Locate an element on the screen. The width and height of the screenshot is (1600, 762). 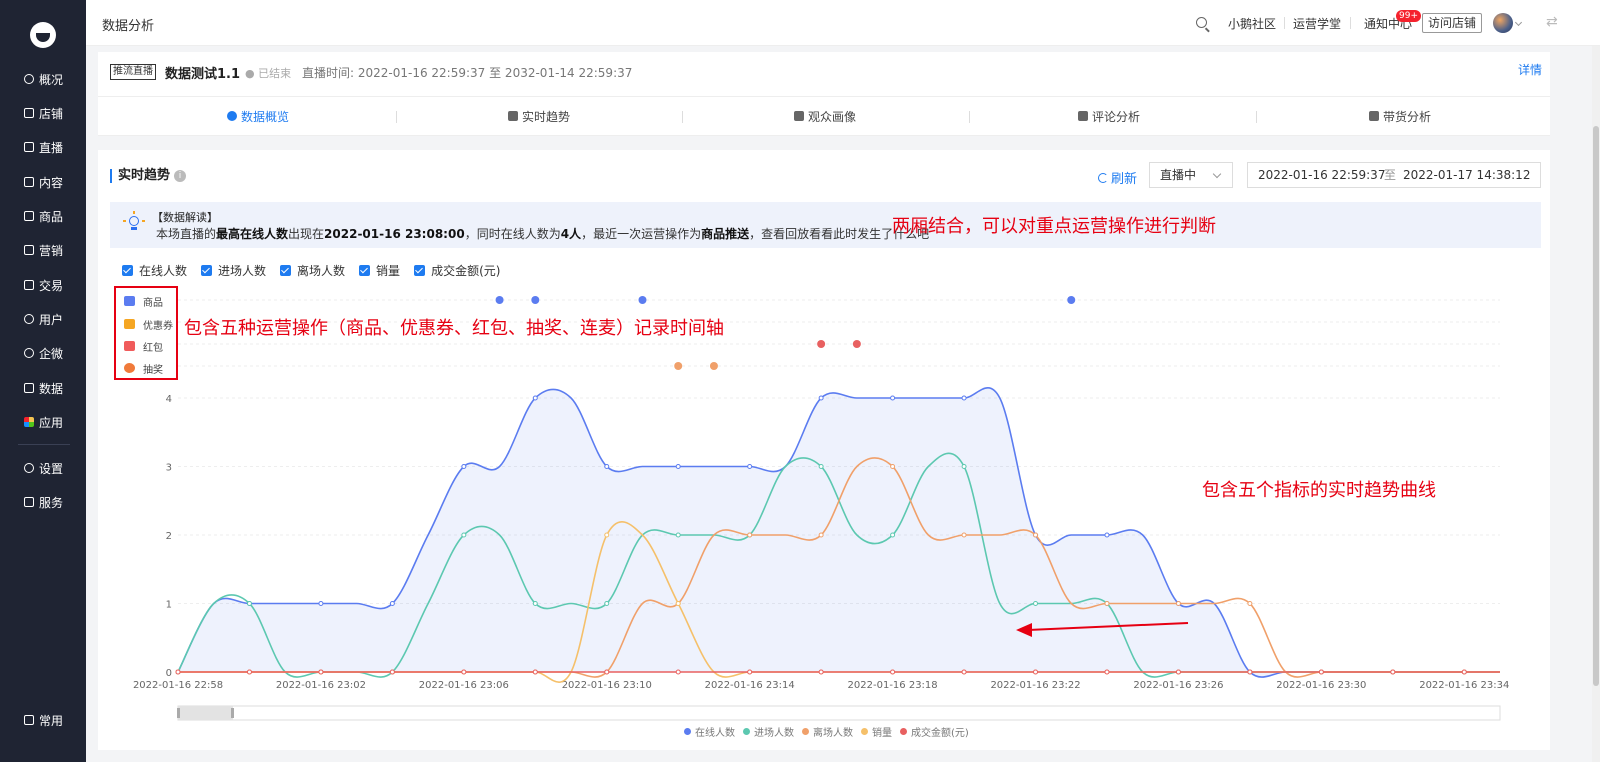
chart-legend: 在线人数 进场人数 离场人数 销量 成交金额(元) is located at coordinates (830, 731).